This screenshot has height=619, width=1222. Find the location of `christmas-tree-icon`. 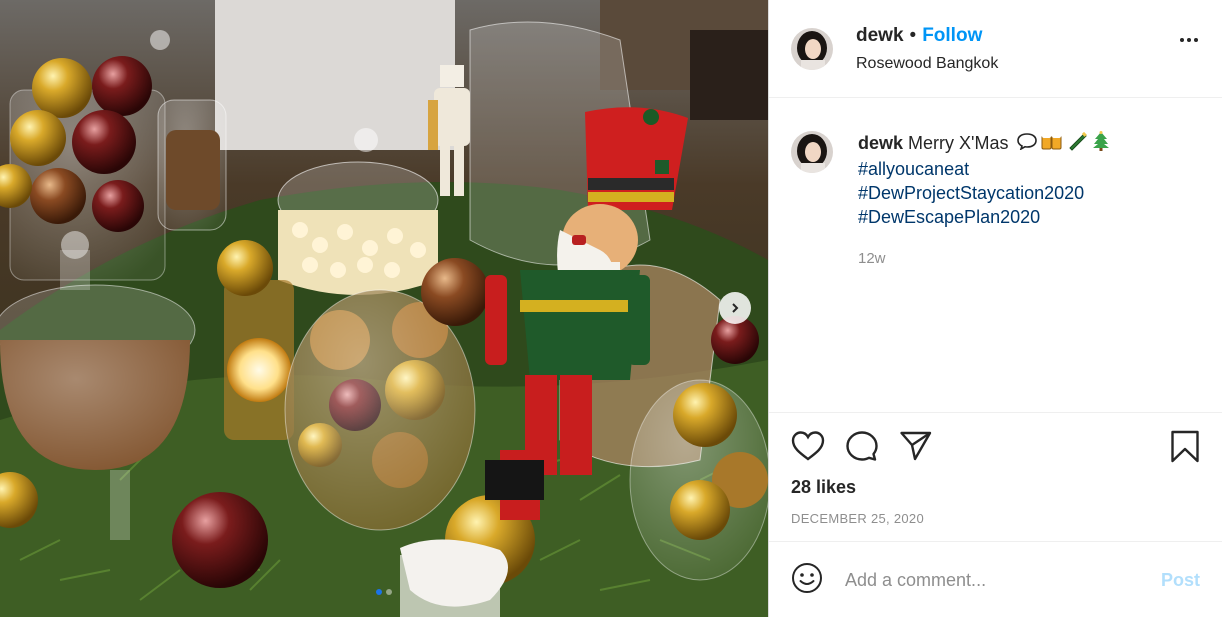

christmas-tree-icon is located at coordinates (1101, 144).